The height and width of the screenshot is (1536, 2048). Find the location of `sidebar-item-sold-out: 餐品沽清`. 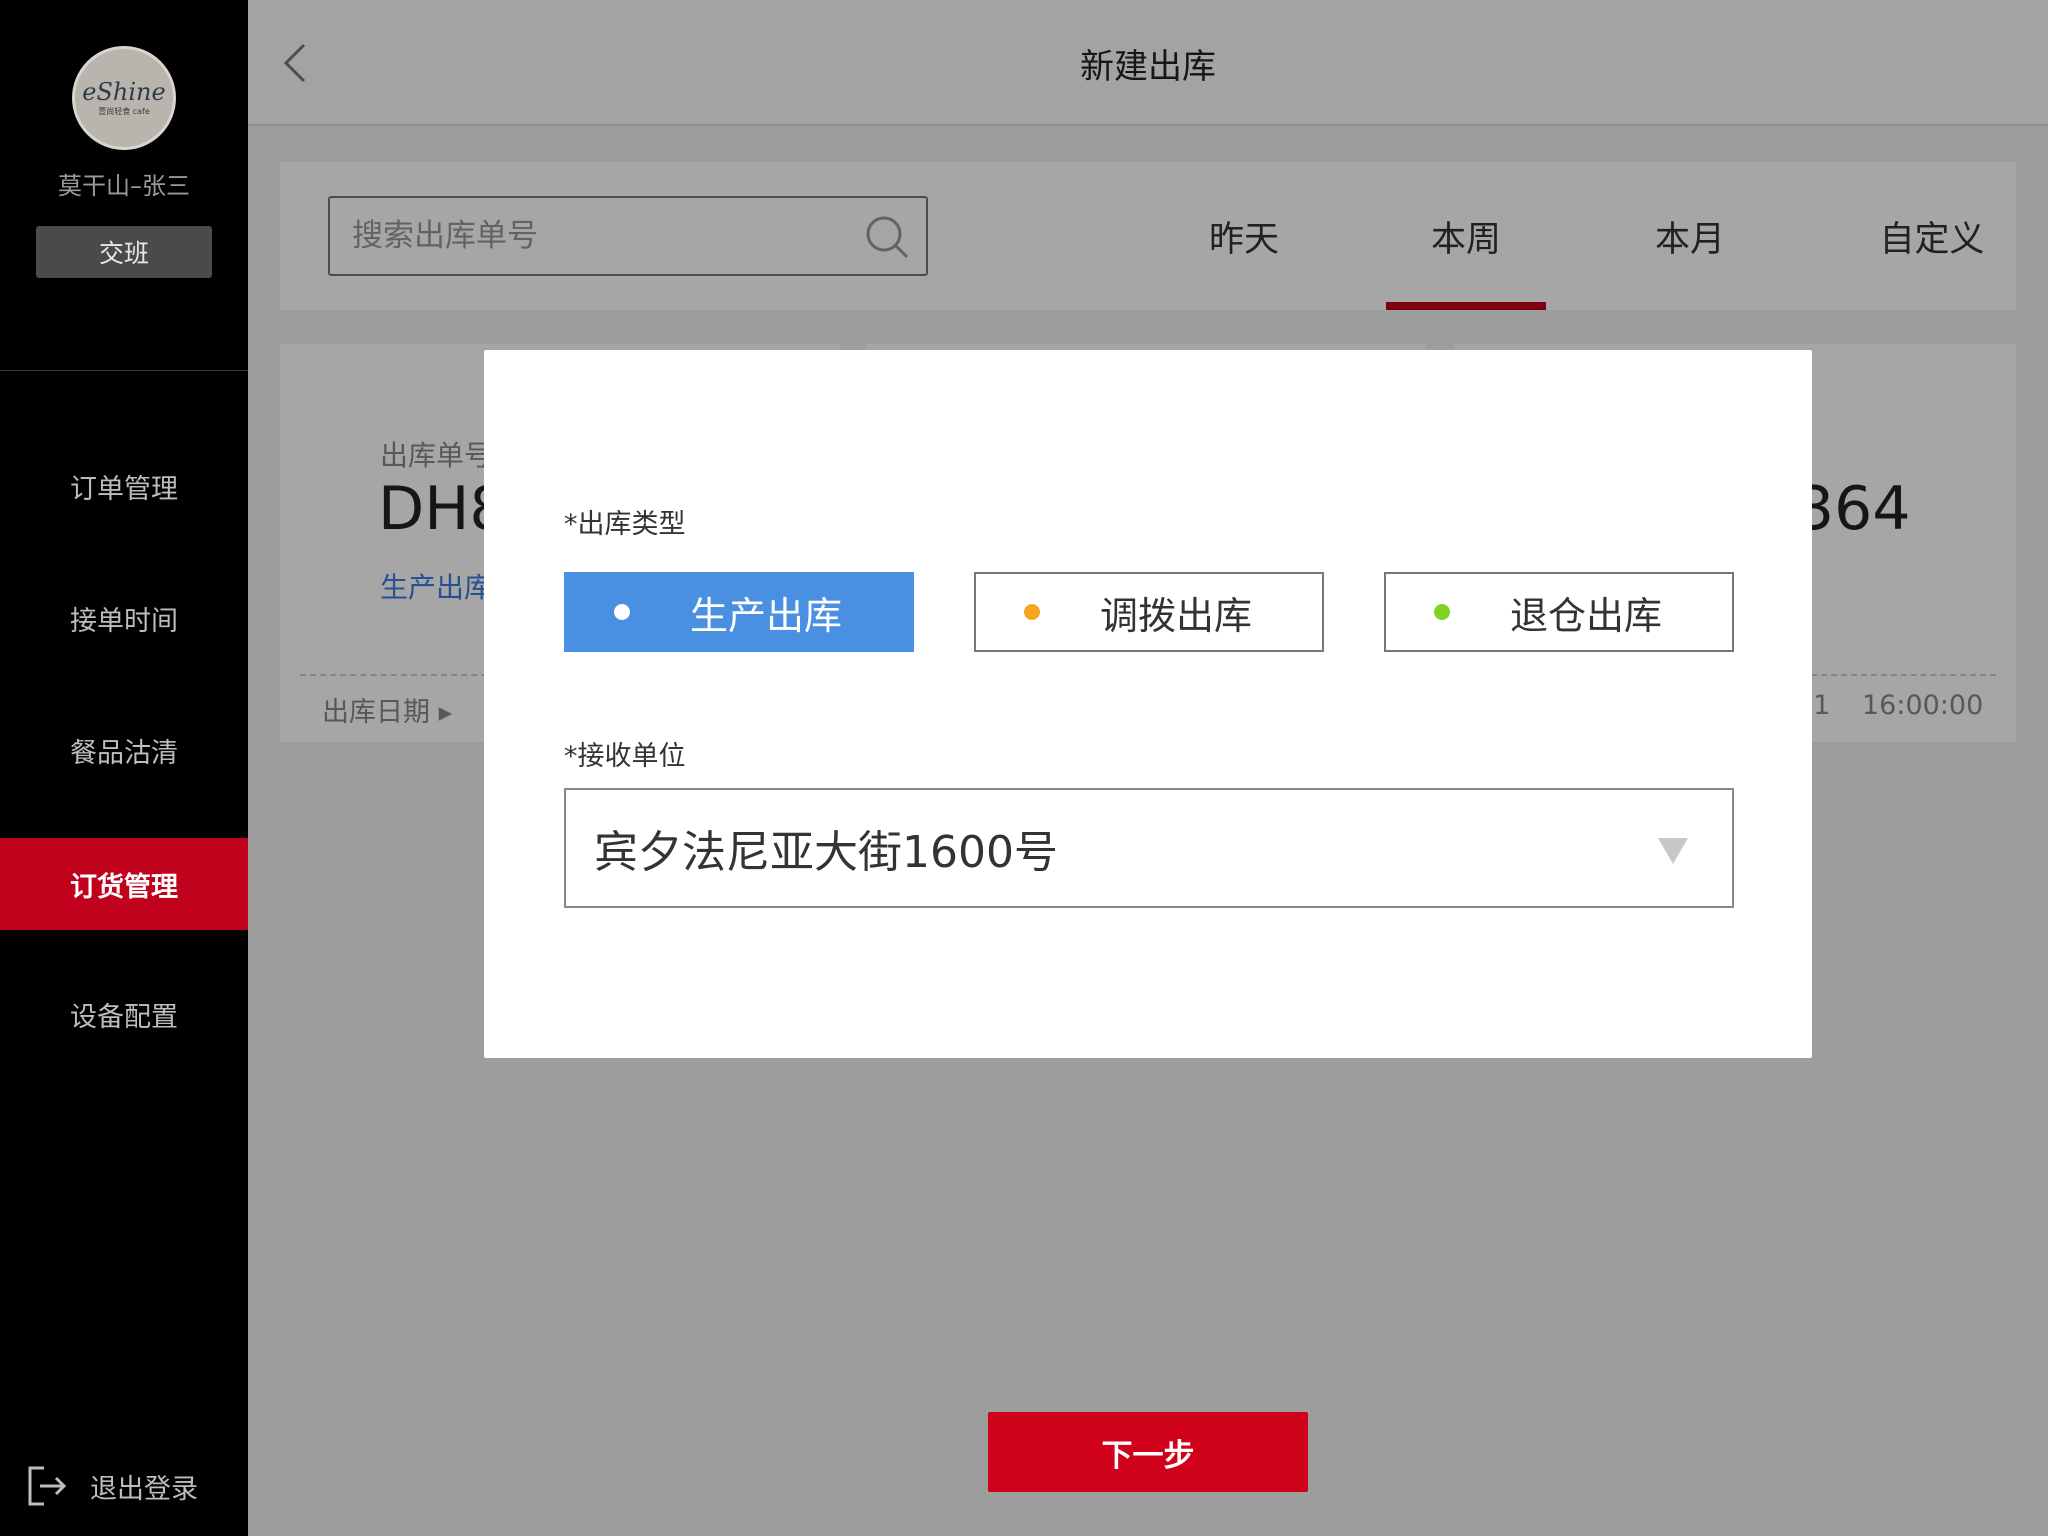

sidebar-item-sold-out: 餐品沽清 is located at coordinates (124, 750).